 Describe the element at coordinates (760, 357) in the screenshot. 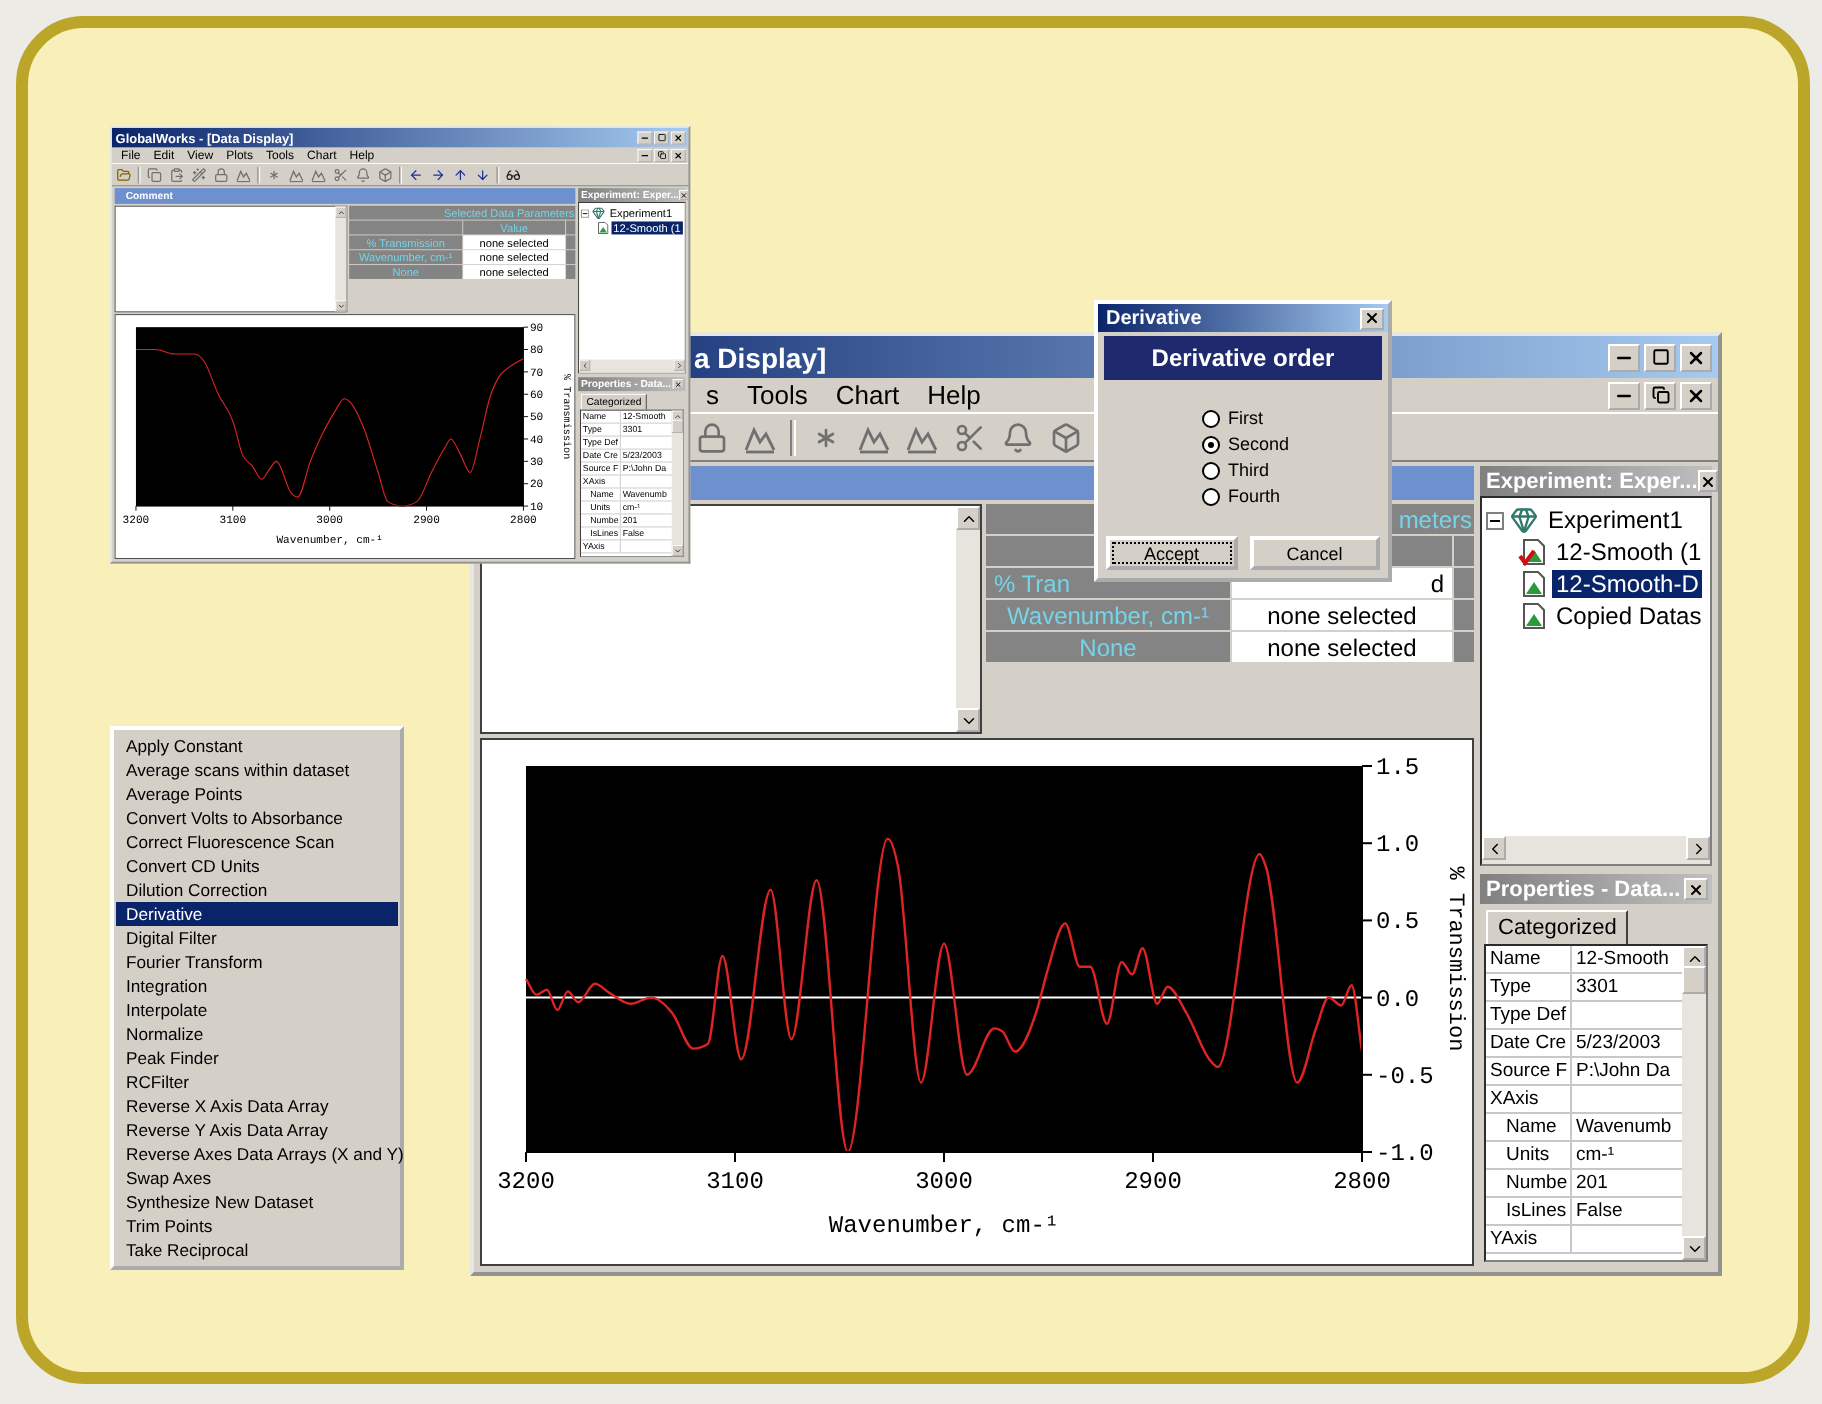

I see `window-title: a Display]` at that location.